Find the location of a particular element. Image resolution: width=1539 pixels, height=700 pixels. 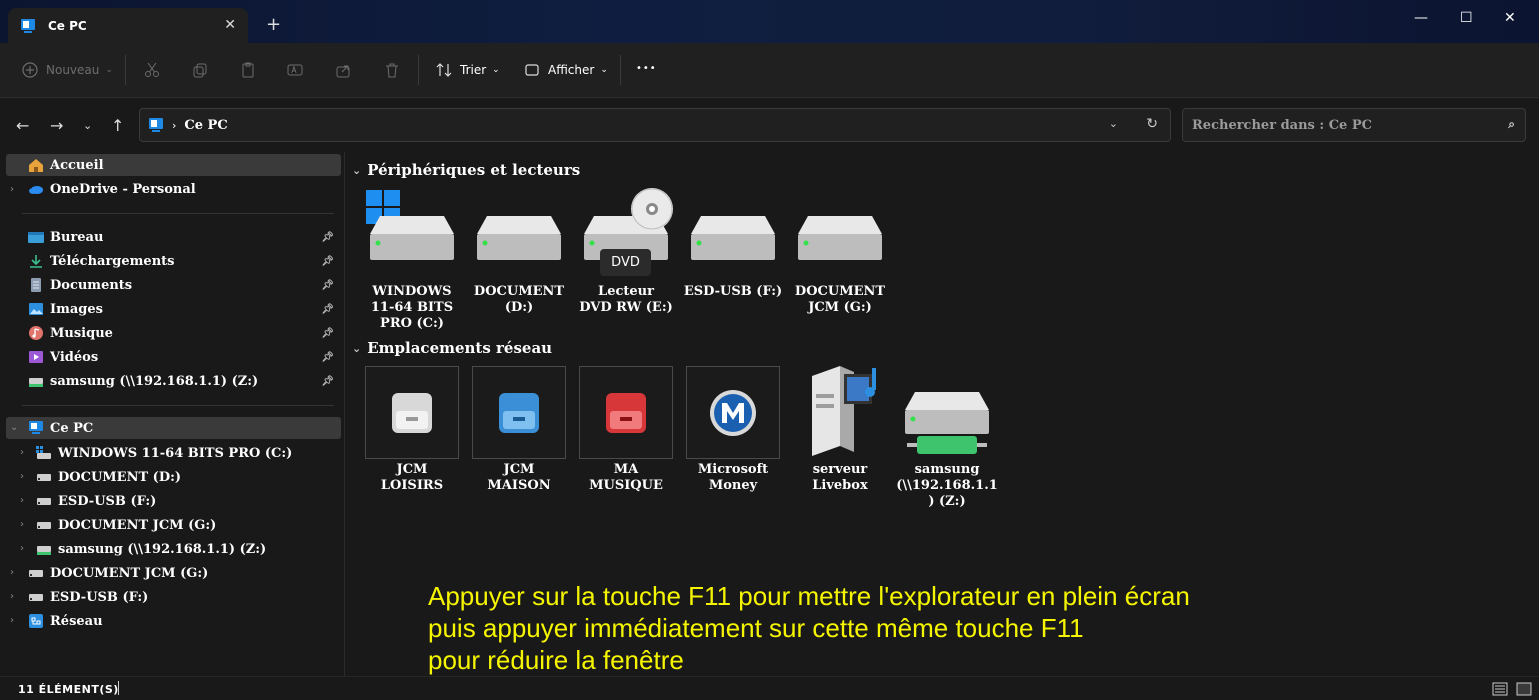

more-options-button: ••• is located at coordinates (646, 68).